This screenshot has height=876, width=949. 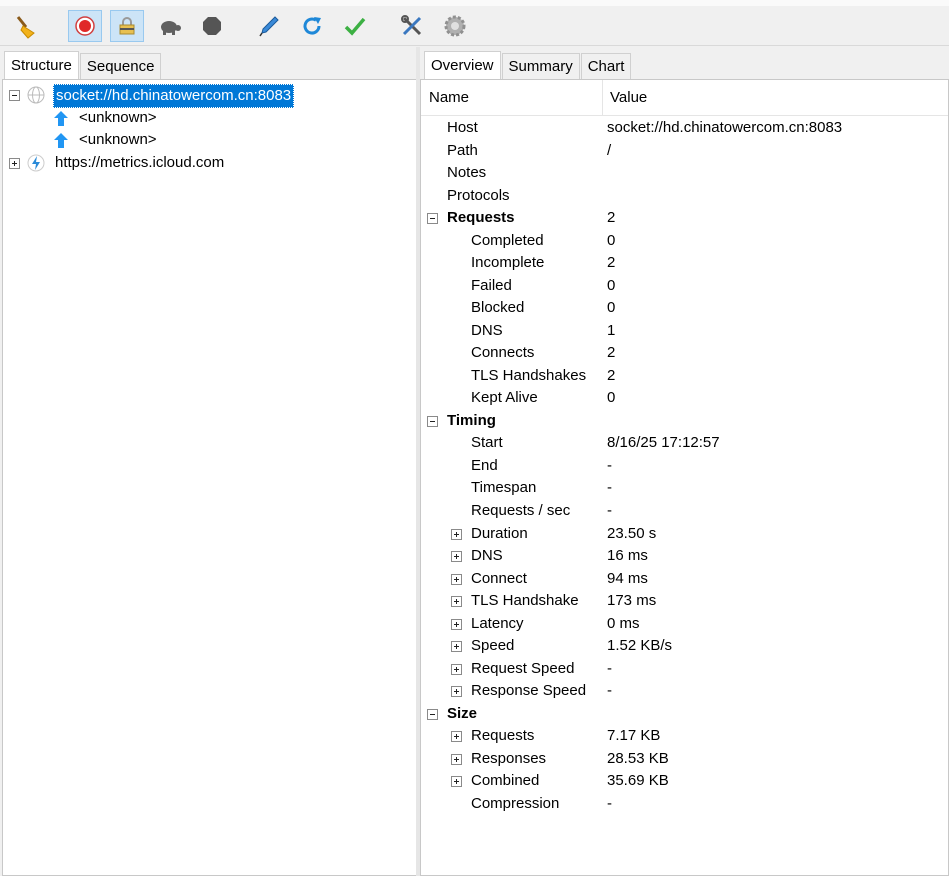 What do you see at coordinates (505, 780) in the screenshot?
I see `row-name: Combined` at bounding box center [505, 780].